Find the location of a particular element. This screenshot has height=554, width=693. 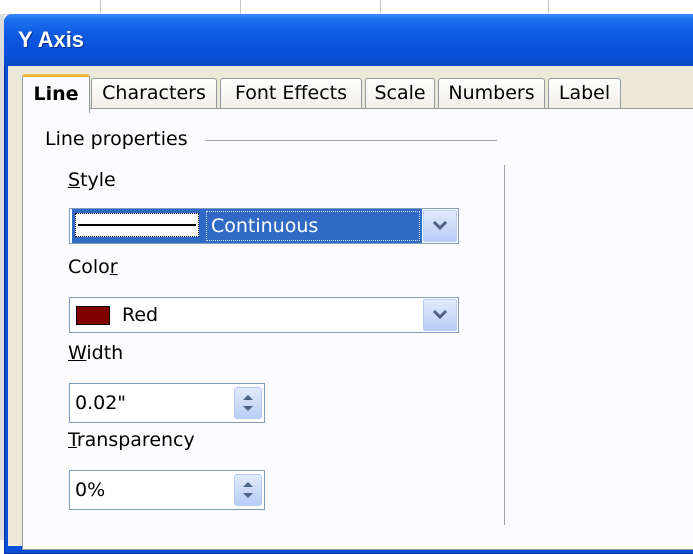

tab-line: Line is located at coordinates (56, 93).